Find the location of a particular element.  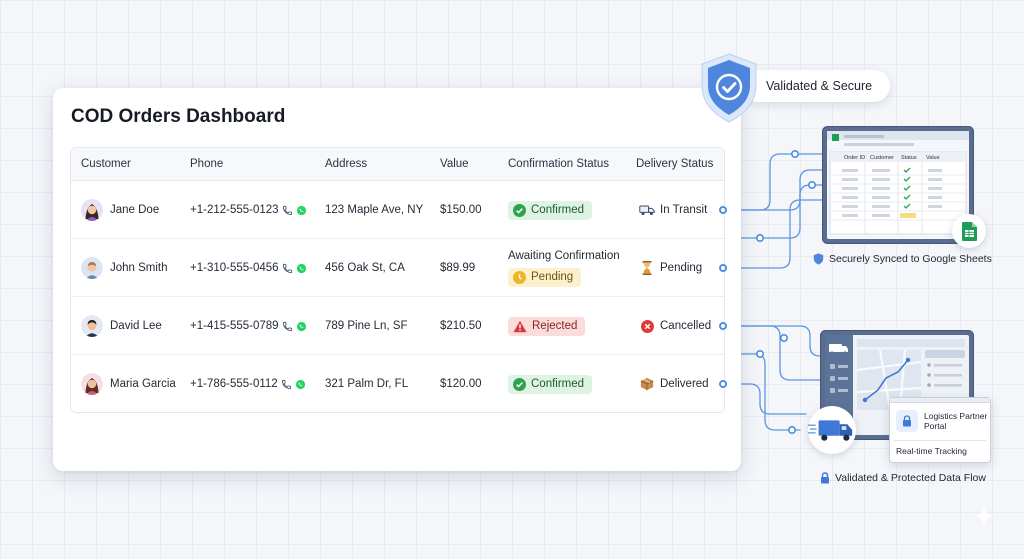

column-header-confirmation-status: Confirmation Status is located at coordinates (558, 164).